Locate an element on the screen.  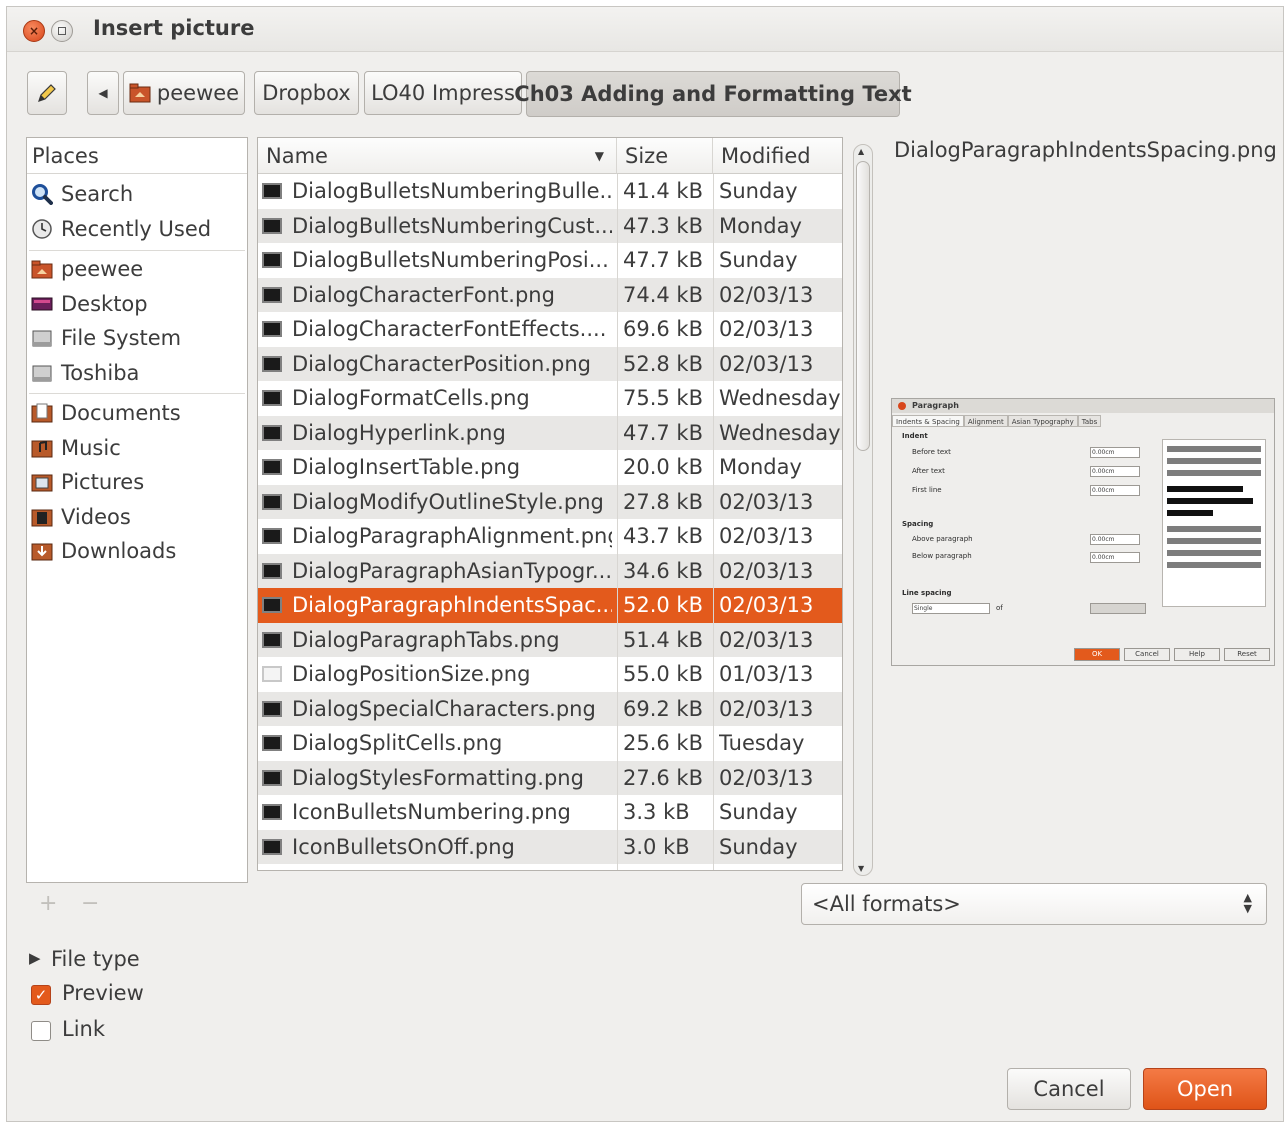
preview-text: Line spacing is located at coordinates (927, 593).